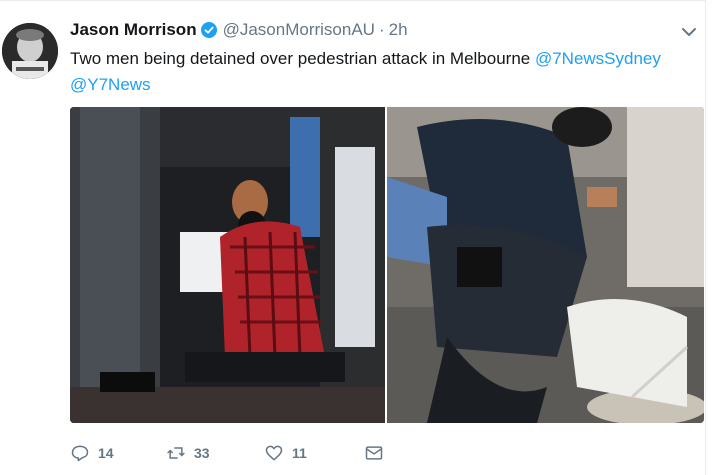 Image resolution: width=723 pixels, height=475 pixels. I want to click on mention-link-y7news: @Y7News, so click(110, 84).